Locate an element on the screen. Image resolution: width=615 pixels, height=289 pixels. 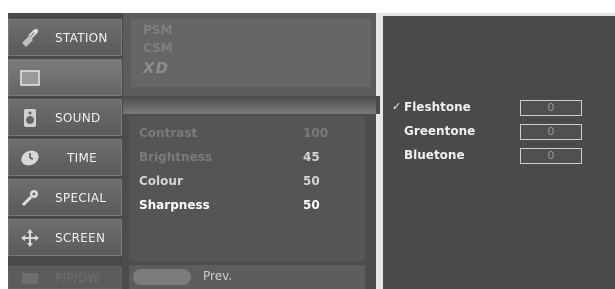
tone-name: Bluetone is located at coordinates (434, 155).